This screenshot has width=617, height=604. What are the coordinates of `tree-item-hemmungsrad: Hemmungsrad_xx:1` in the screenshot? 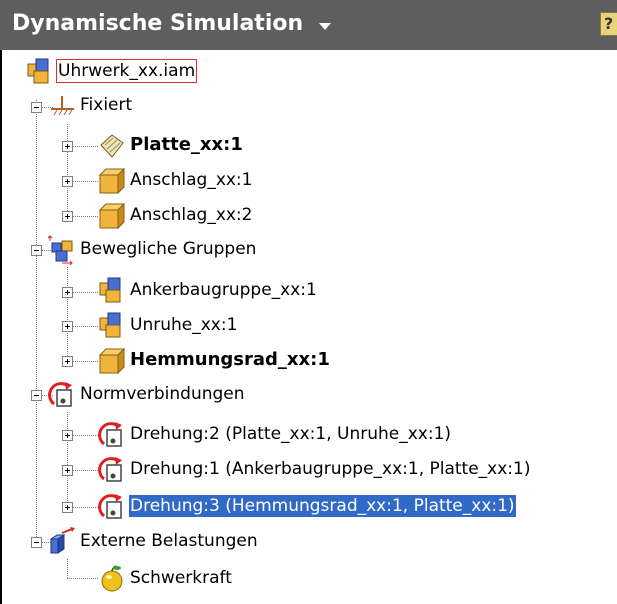 It's located at (248, 362).